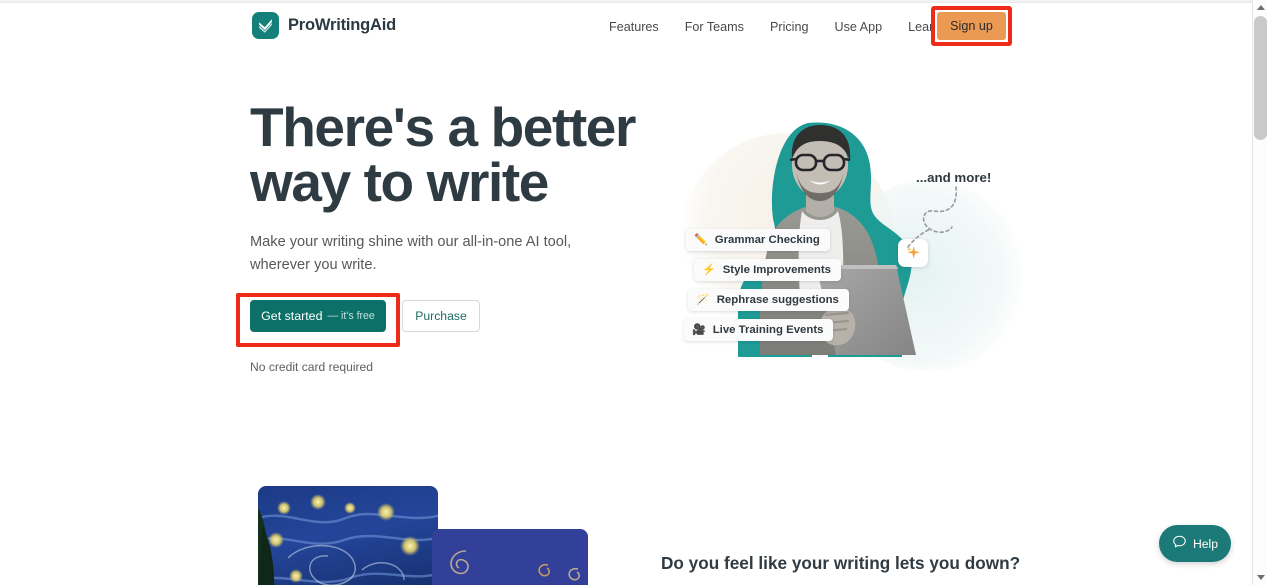  I want to click on video-camera-icon: 🎥, so click(699, 329).